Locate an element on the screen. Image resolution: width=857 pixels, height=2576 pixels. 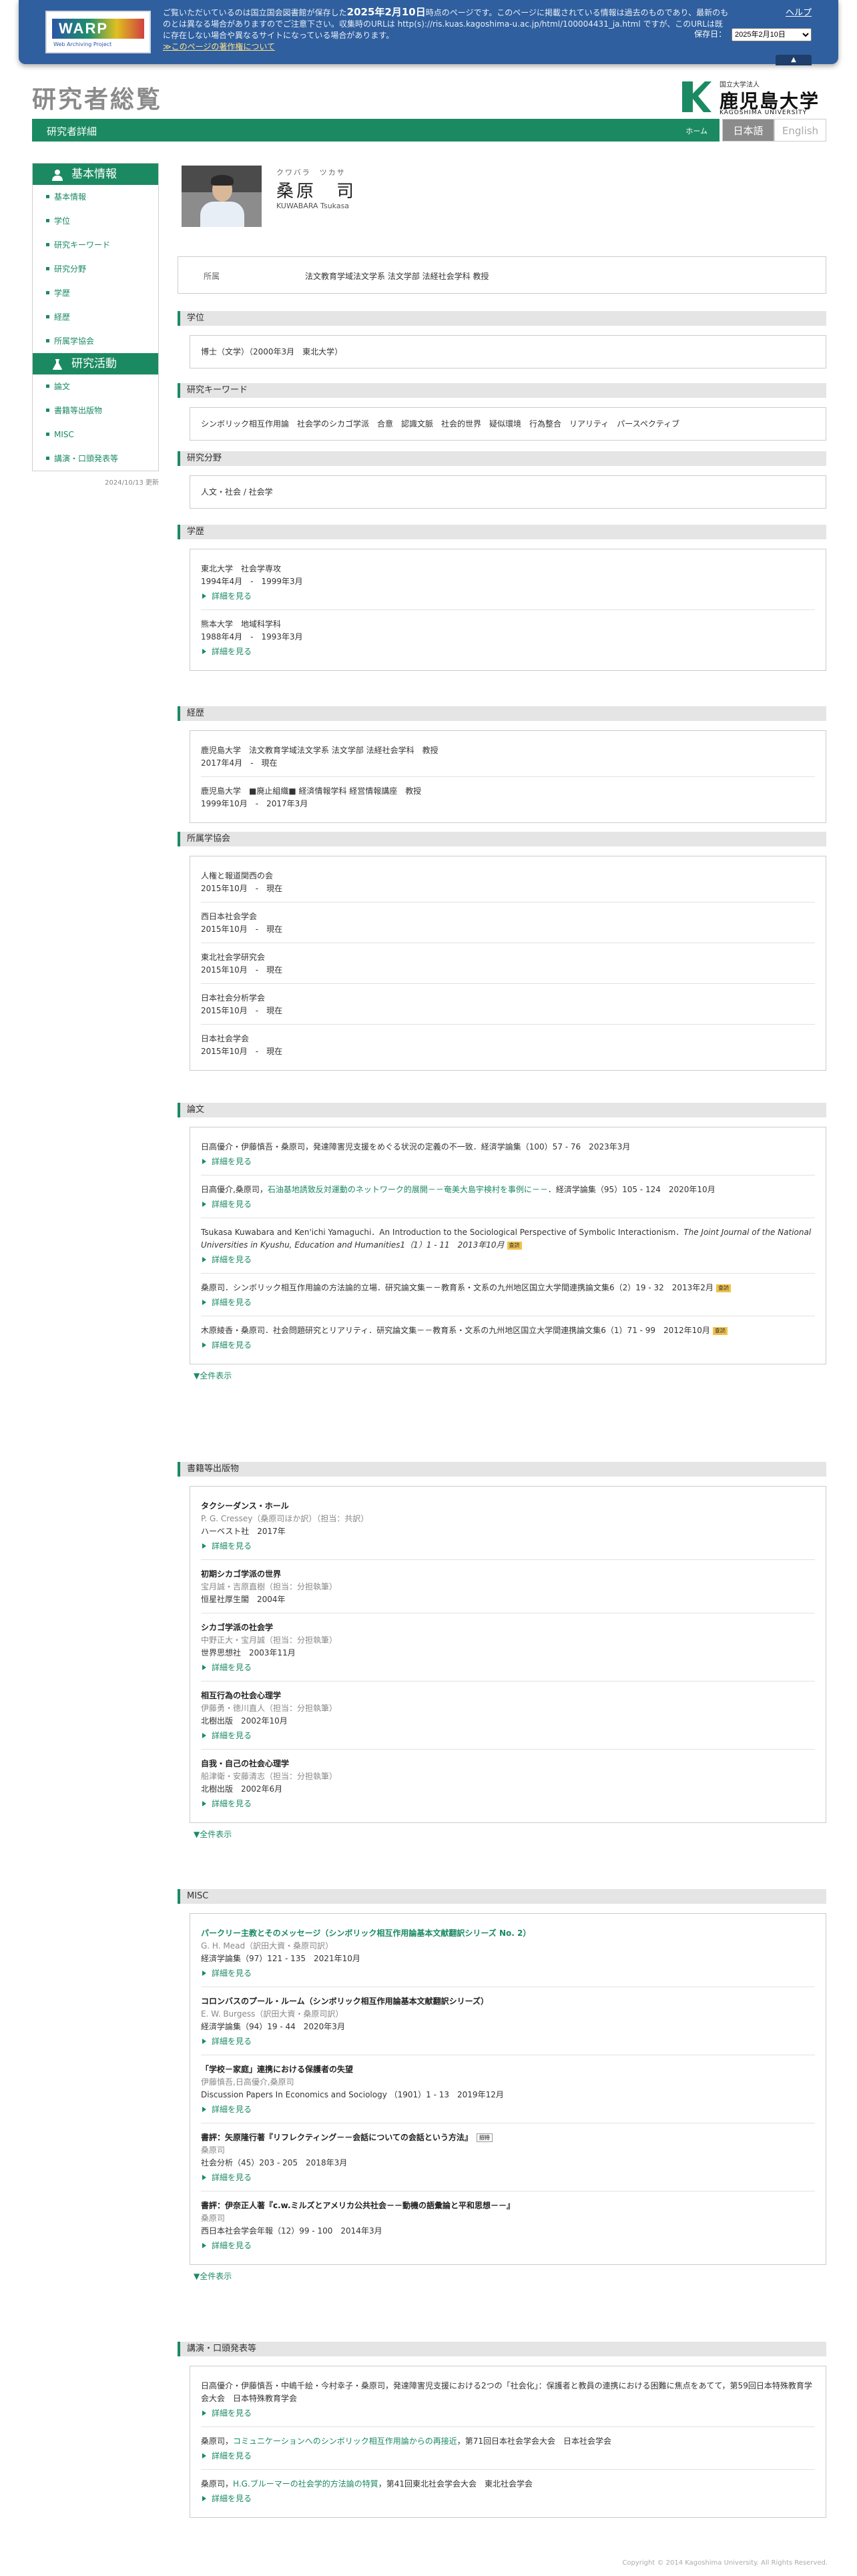
sidebar-item-basic-info: 基本情報 is located at coordinates (96, 197).